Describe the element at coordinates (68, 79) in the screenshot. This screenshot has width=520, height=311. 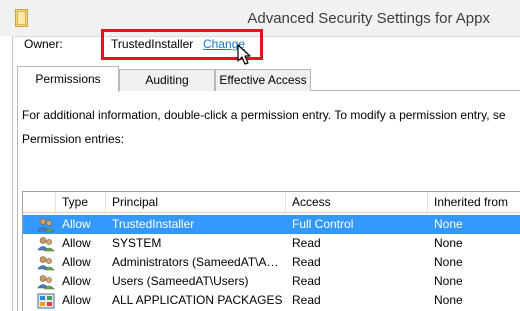
I see `tab-permissions: Permissions` at that location.